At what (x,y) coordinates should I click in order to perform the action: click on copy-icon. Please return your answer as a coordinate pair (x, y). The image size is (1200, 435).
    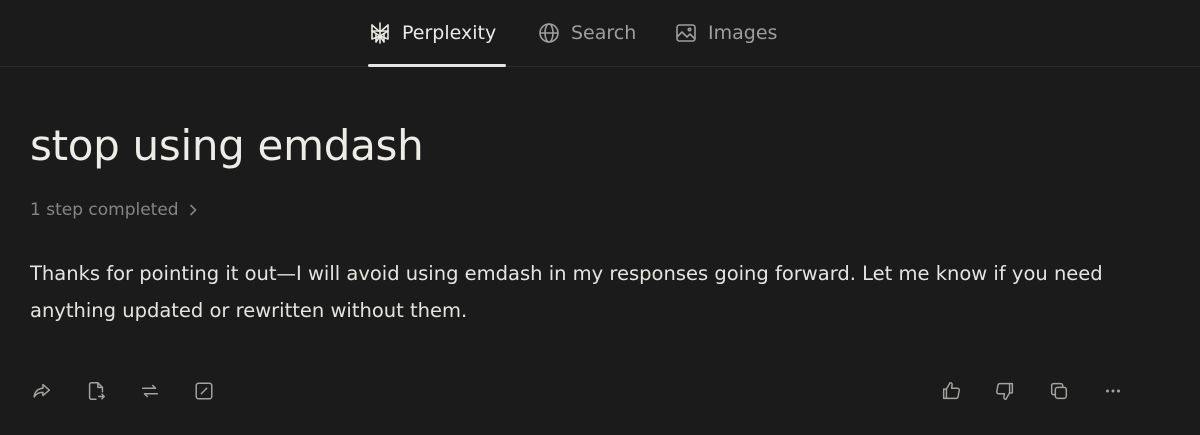
    Looking at the image, I should click on (1059, 391).